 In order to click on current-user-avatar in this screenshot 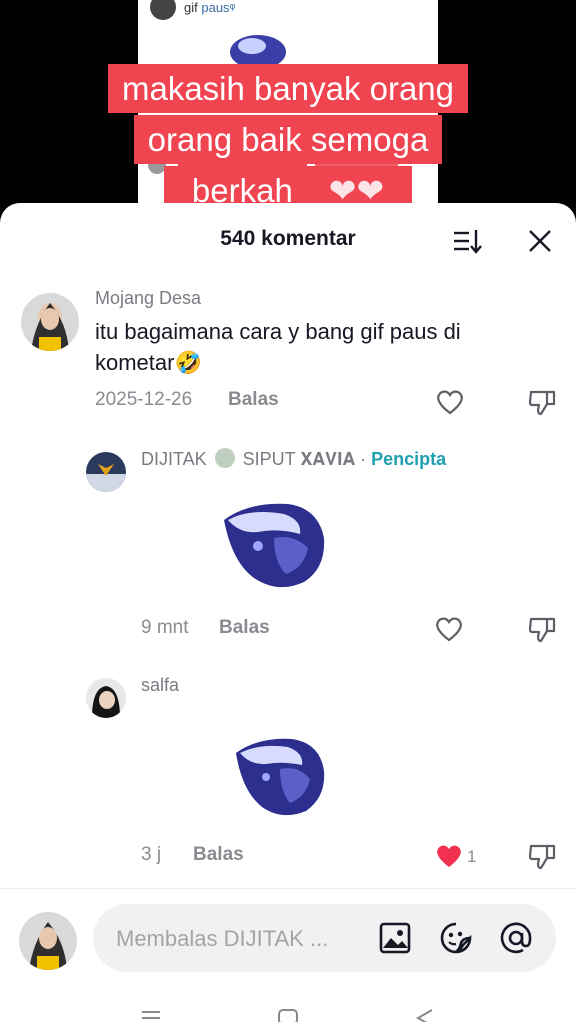, I will do `click(48, 941)`.